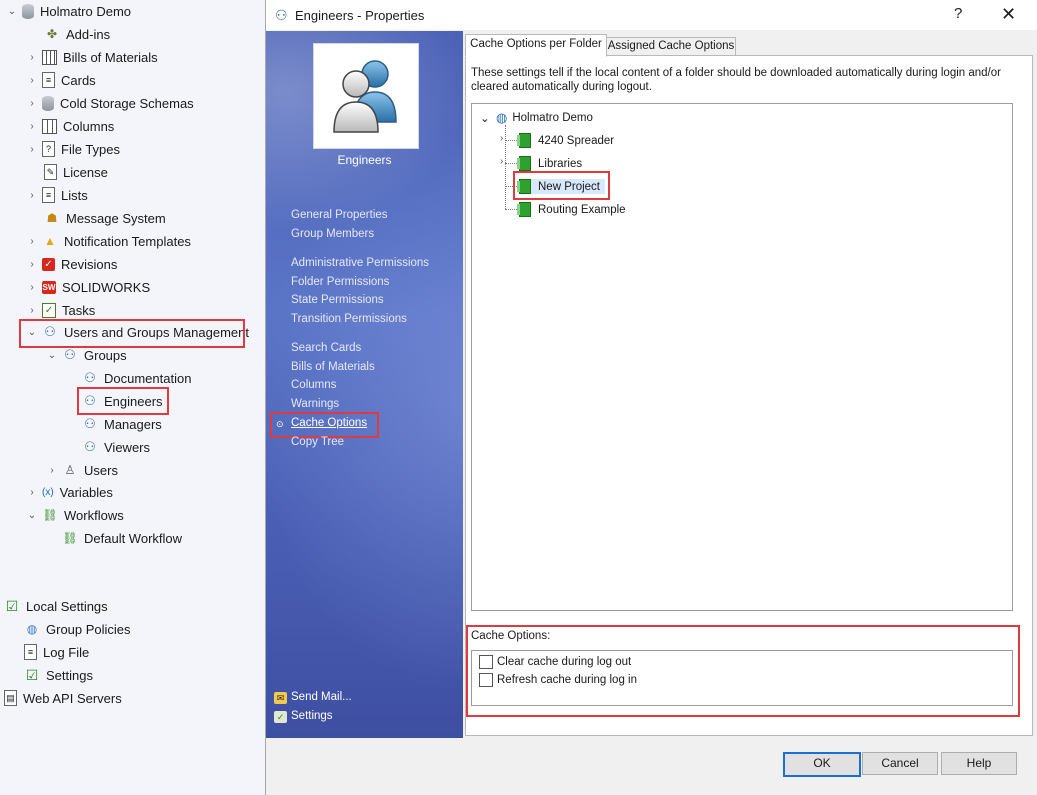 This screenshot has height=795, width=1037. I want to click on tree-item-file-types: › ? File Types, so click(73, 149).